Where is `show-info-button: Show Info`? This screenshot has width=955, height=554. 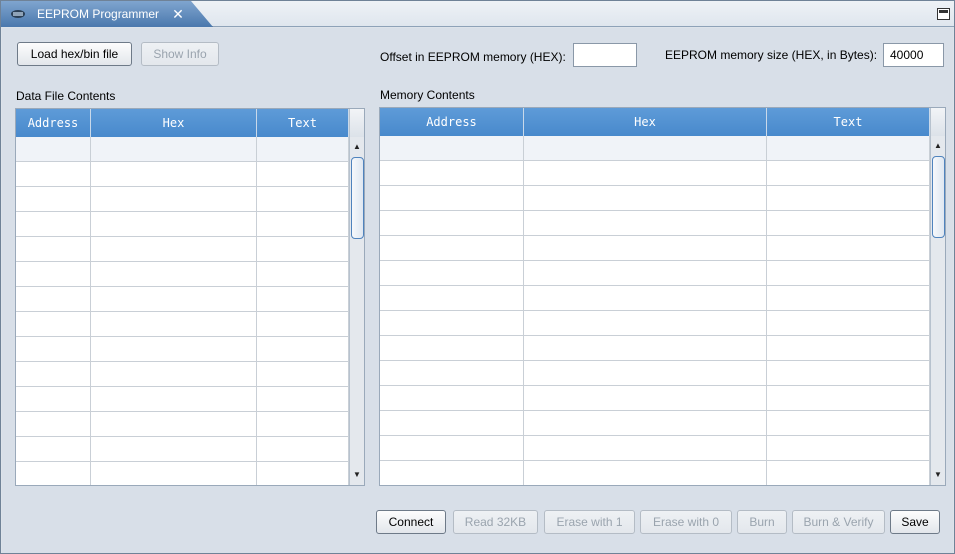 show-info-button: Show Info is located at coordinates (180, 54).